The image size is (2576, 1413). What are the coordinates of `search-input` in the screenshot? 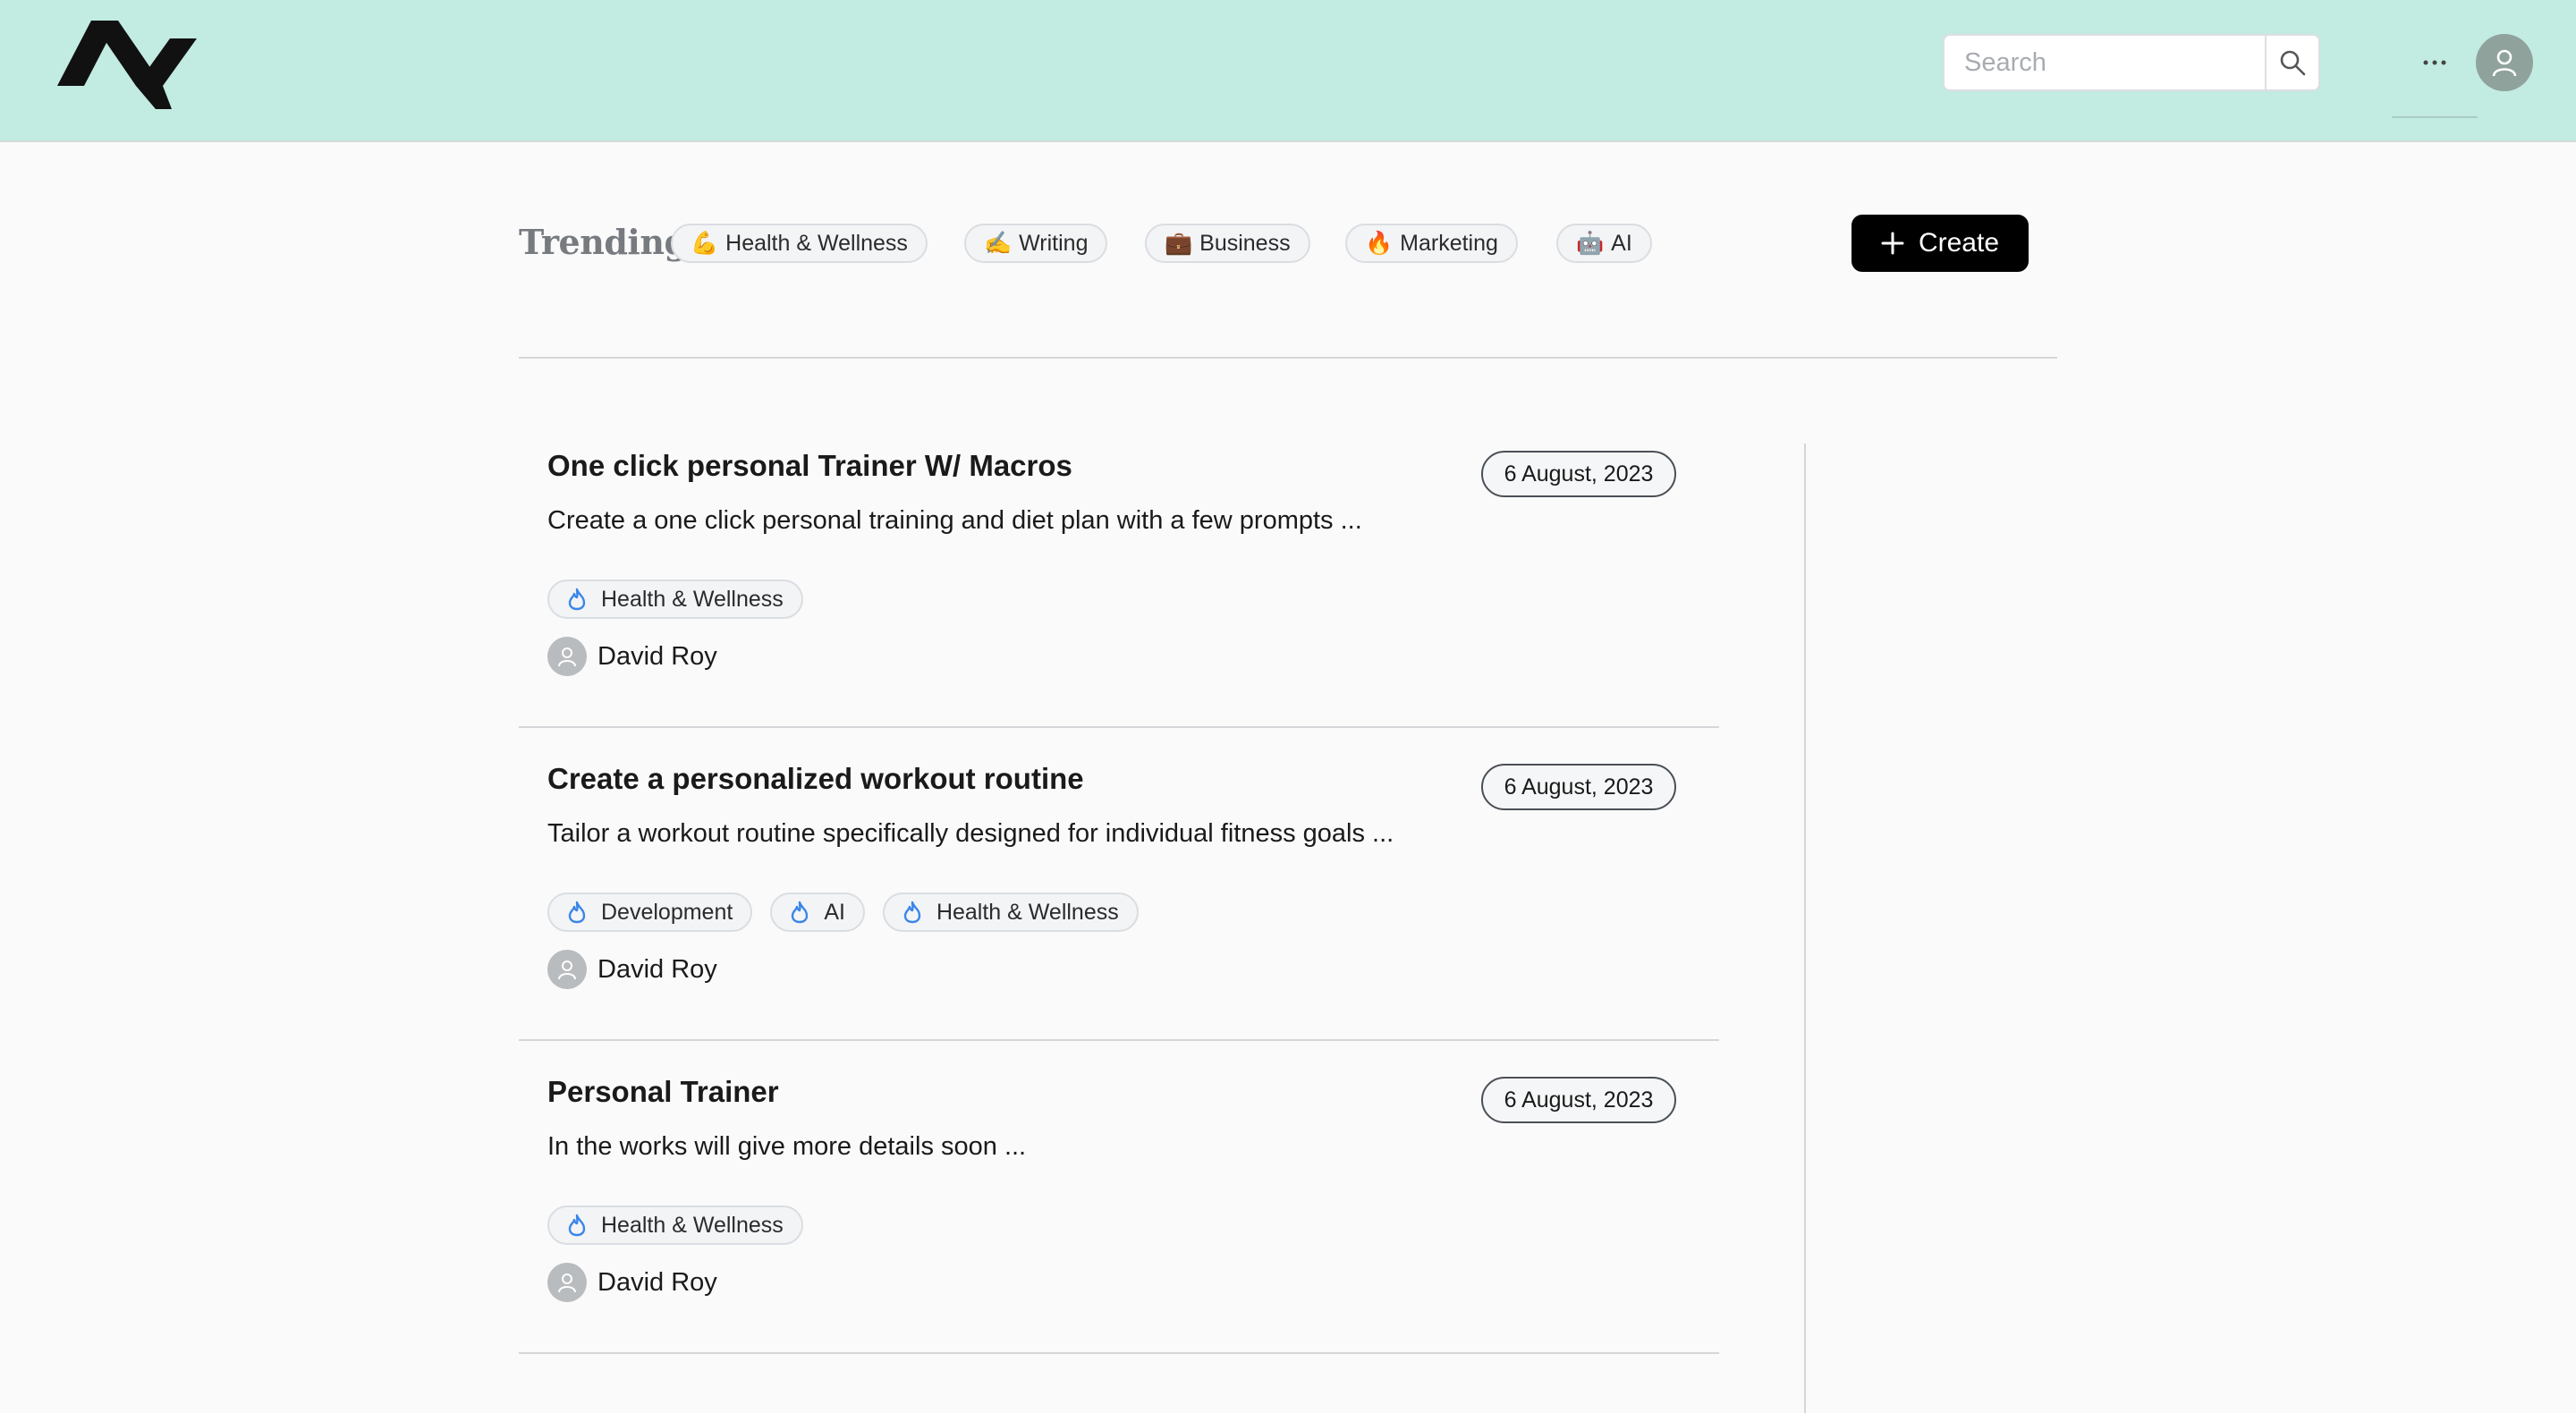 It's located at (2105, 62).